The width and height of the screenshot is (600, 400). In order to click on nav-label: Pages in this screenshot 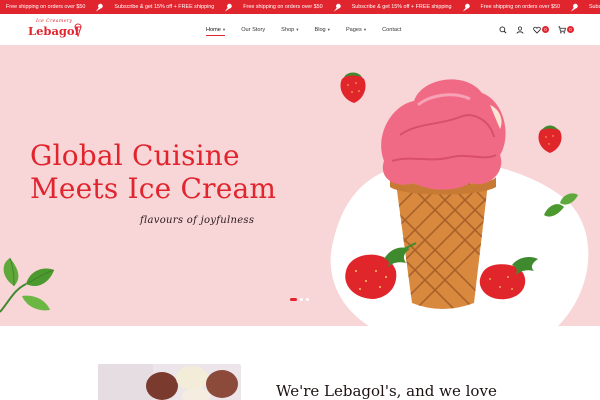, I will do `click(353, 29)`.